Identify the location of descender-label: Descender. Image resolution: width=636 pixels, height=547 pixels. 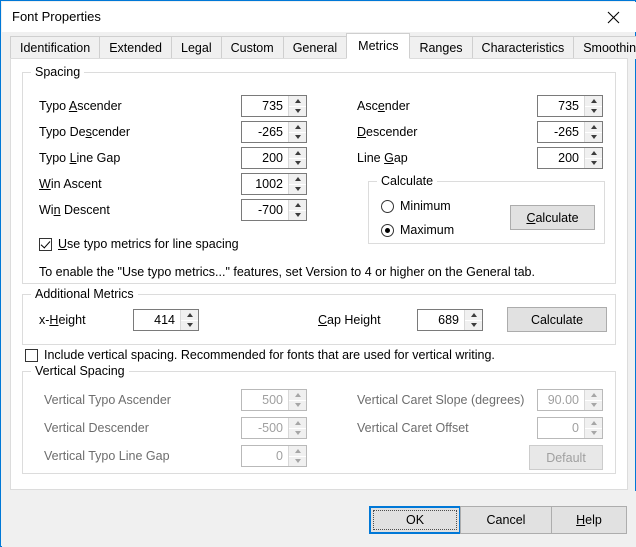
(387, 132).